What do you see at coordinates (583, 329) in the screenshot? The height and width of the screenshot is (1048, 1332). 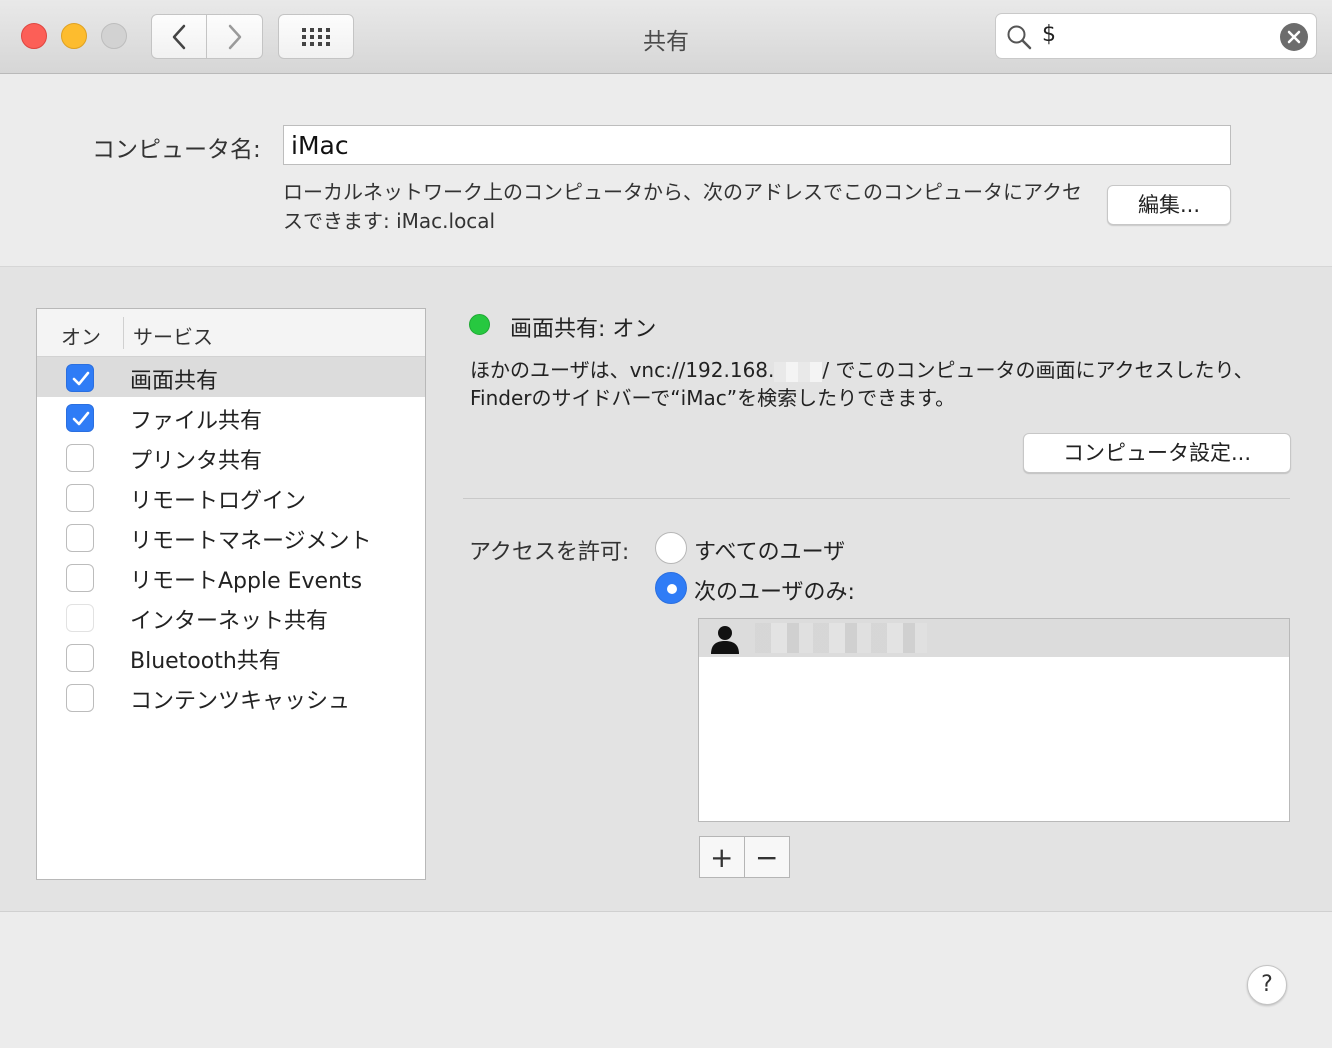 I see `status-text: 画面共有: オン` at bounding box center [583, 329].